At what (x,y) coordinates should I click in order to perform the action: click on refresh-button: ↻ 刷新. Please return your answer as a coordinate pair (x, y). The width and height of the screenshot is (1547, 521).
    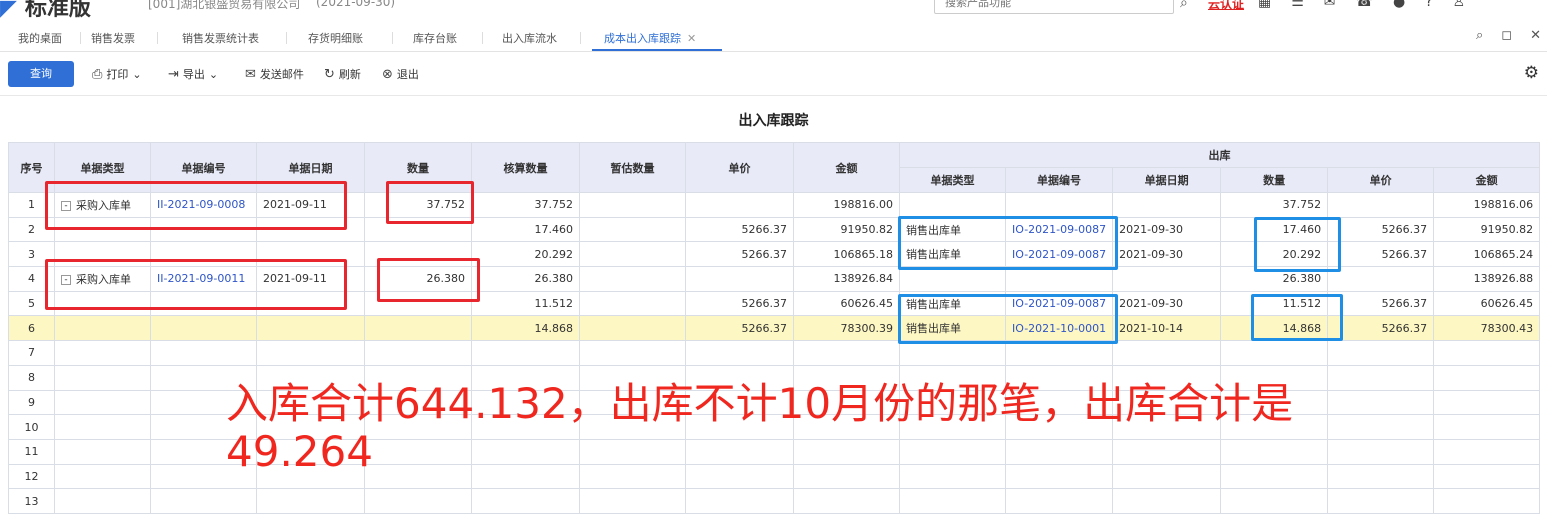
    Looking at the image, I should click on (342, 74).